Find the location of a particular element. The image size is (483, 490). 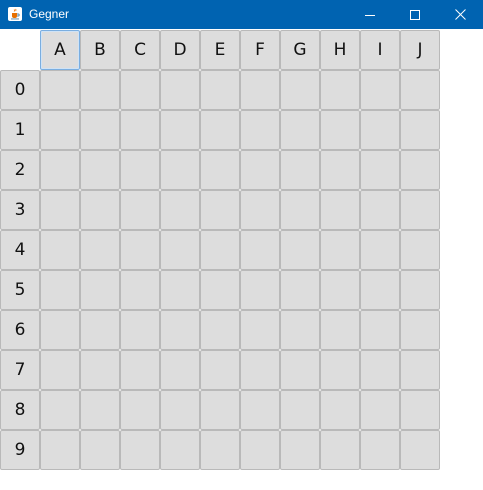

board-cell-c3 is located at coordinates (140, 210).